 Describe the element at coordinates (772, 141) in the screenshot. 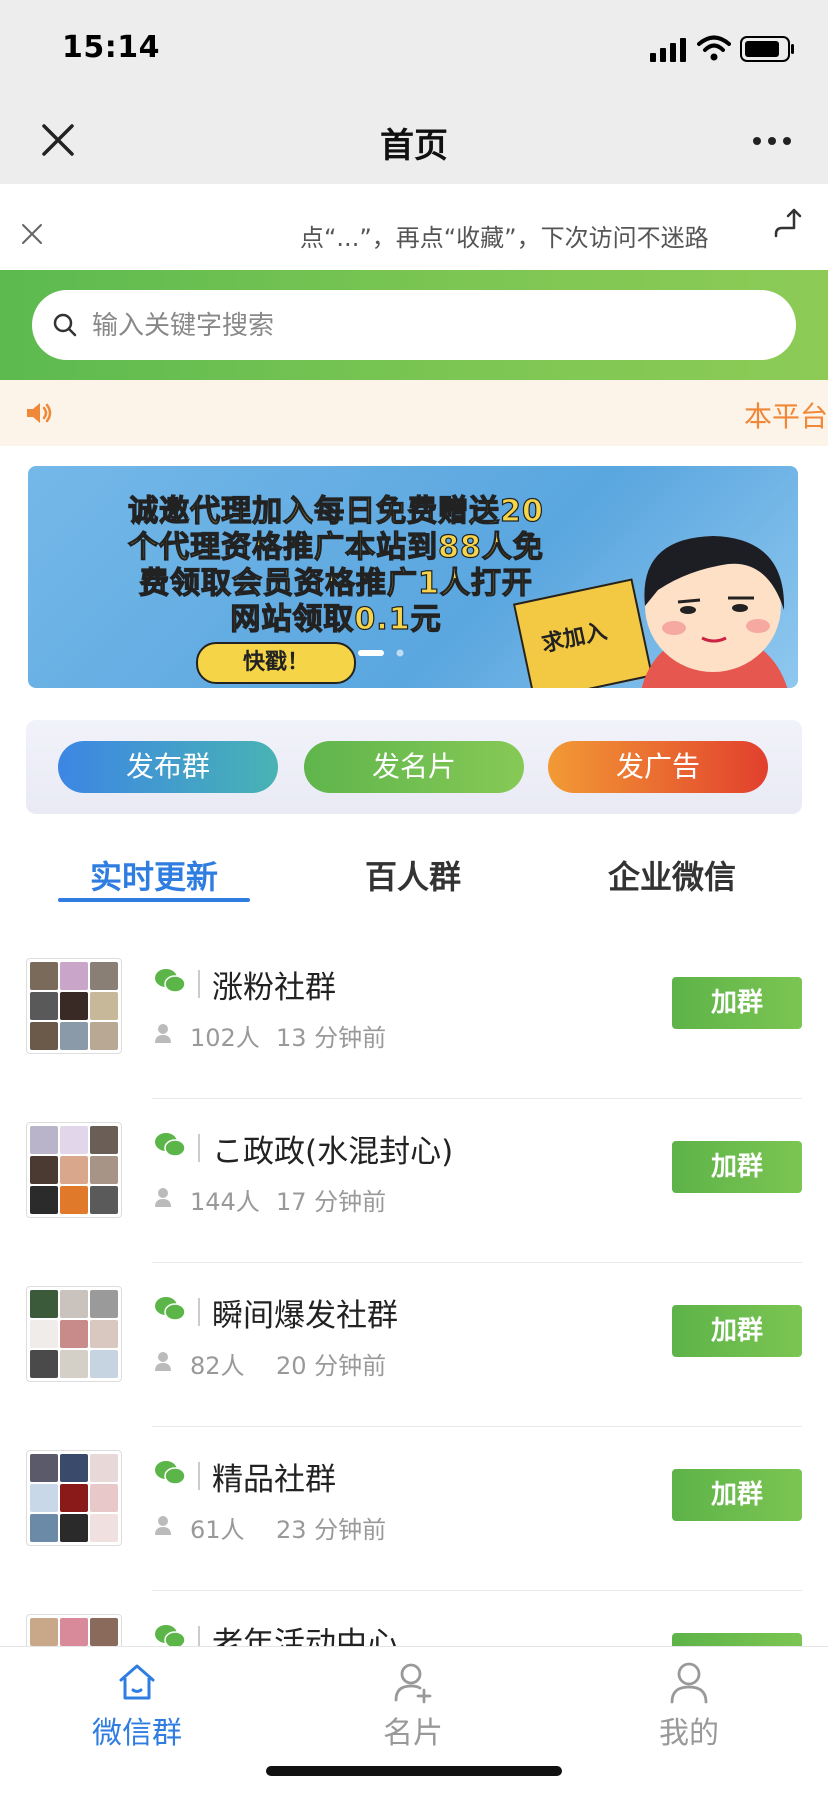

I see `more-icon` at that location.